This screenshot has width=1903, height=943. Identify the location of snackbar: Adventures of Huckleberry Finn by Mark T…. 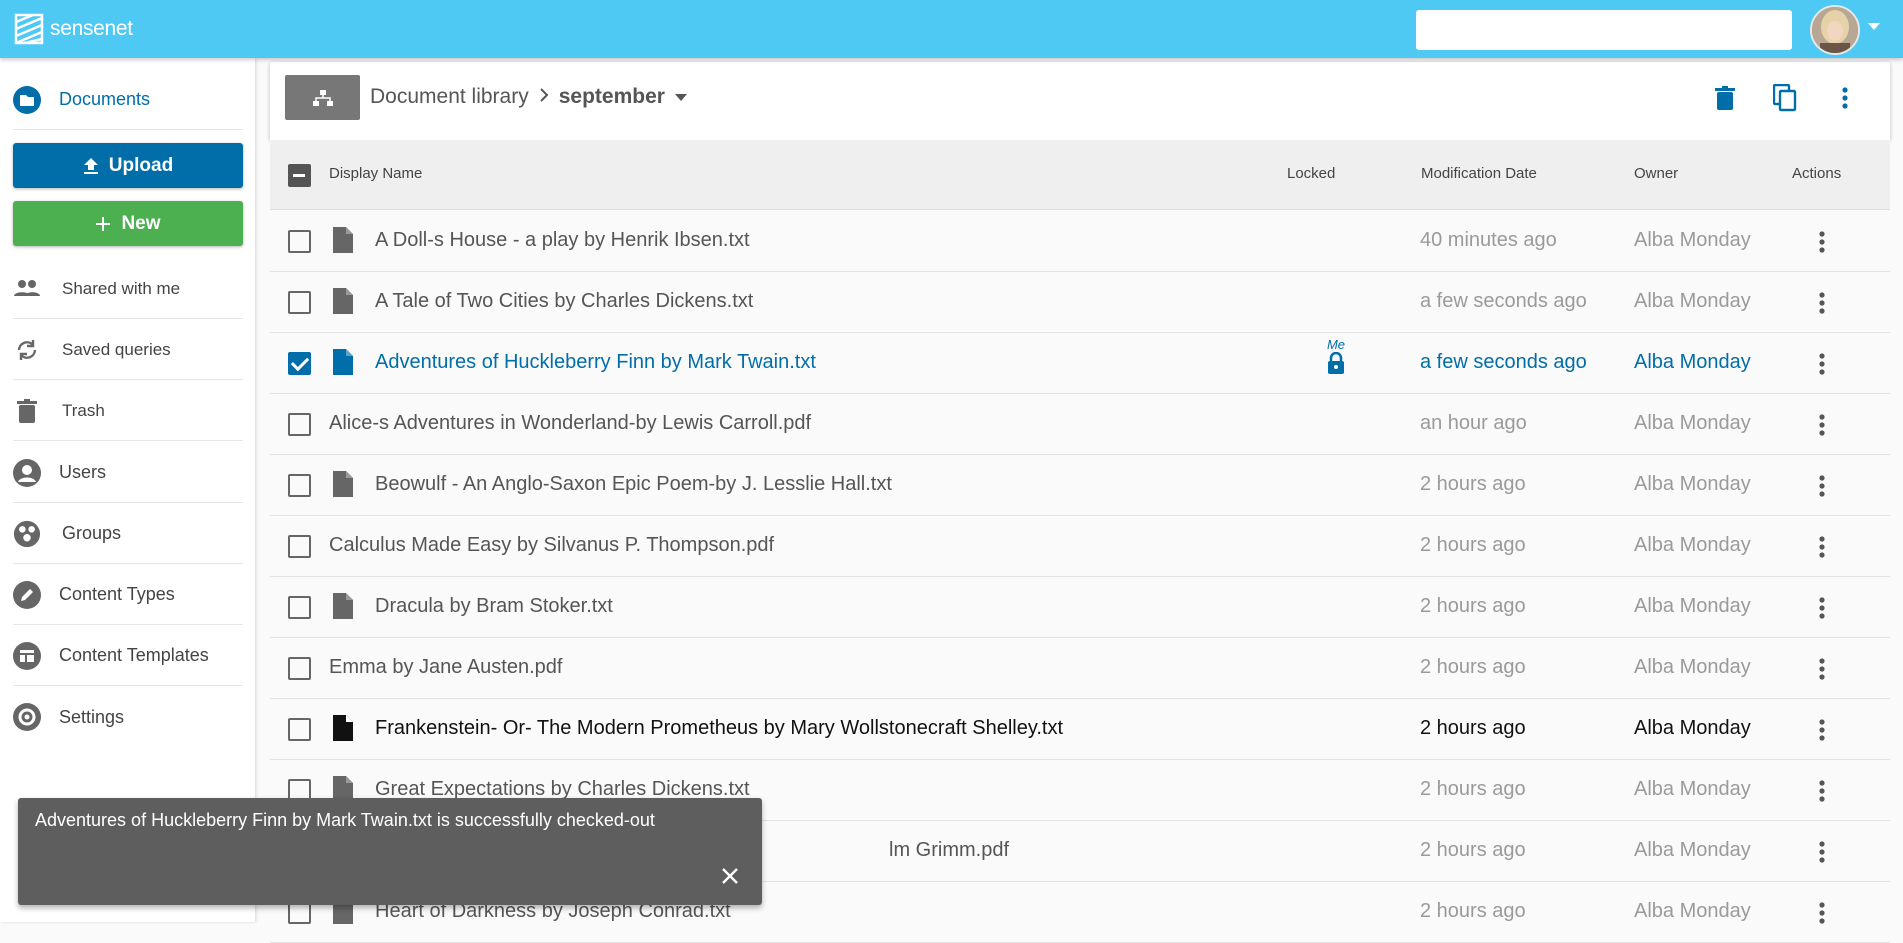
(390, 851).